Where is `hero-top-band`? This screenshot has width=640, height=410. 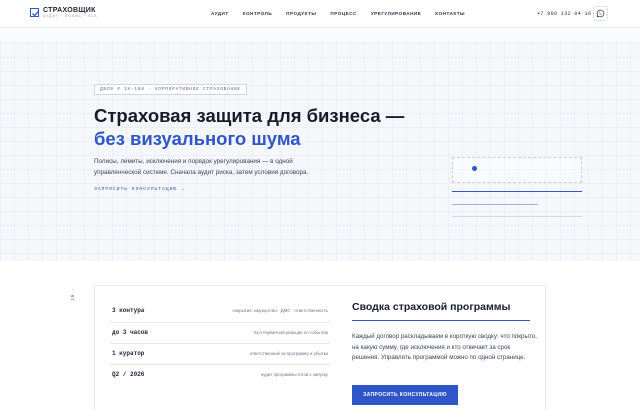 hero-top-band is located at coordinates (320, 35).